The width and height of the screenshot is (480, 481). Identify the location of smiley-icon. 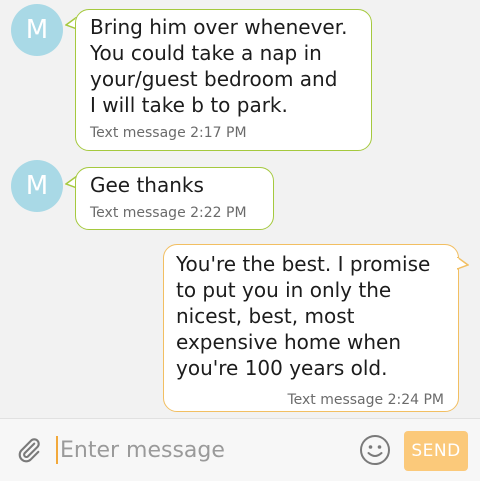
(375, 450).